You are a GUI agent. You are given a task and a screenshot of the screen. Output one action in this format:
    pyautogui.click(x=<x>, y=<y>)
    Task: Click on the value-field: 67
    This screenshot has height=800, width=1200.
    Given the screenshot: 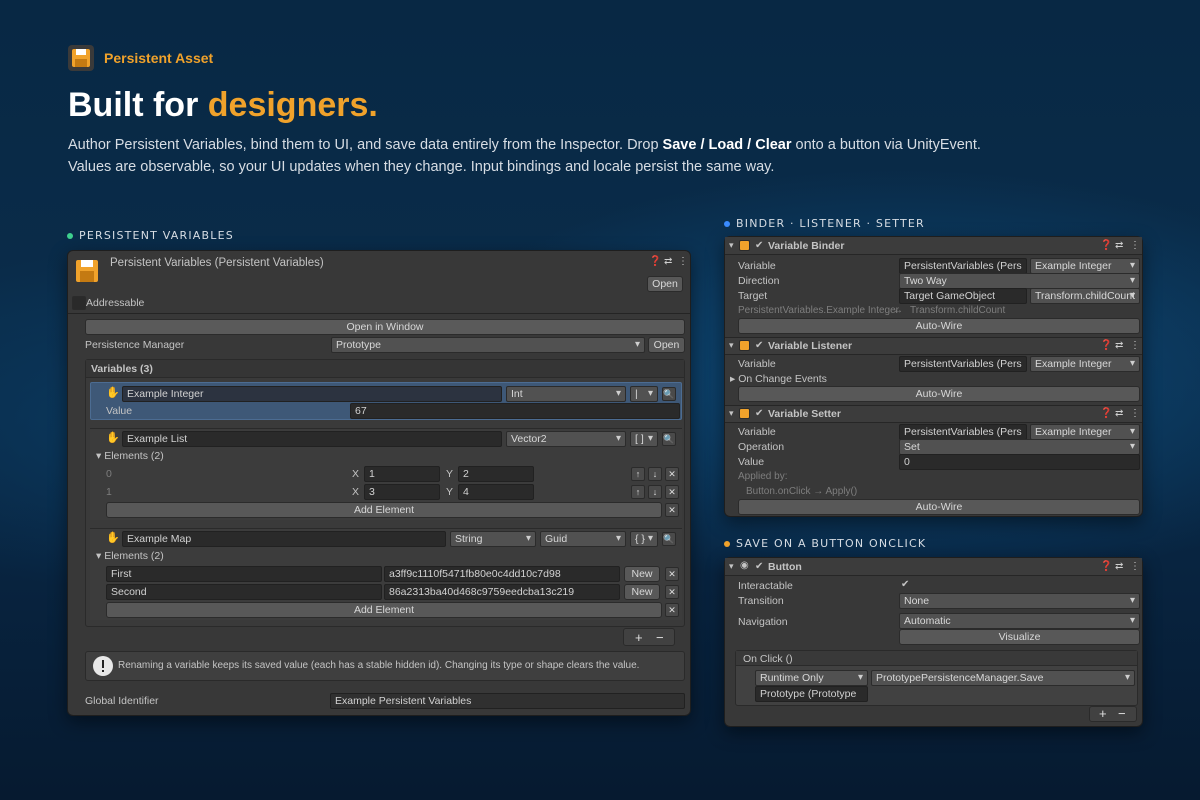 What is the action you would take?
    pyautogui.click(x=515, y=411)
    